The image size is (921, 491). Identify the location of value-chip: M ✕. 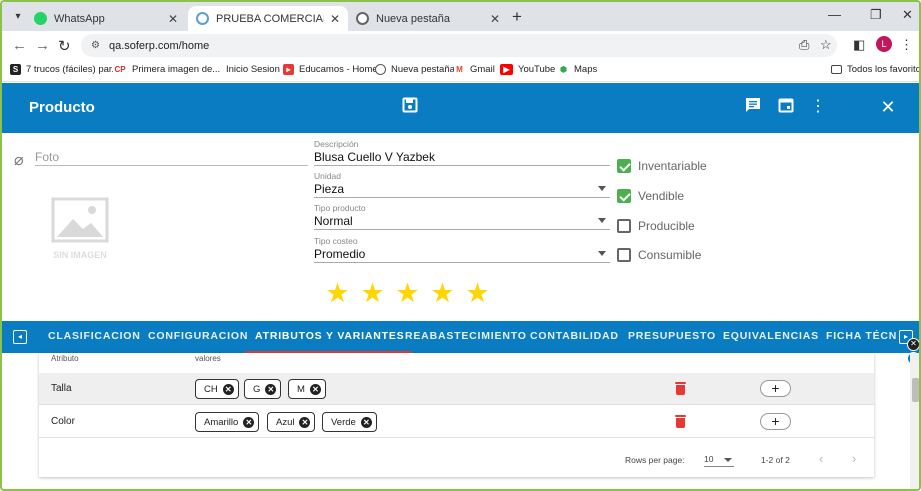
(307, 389).